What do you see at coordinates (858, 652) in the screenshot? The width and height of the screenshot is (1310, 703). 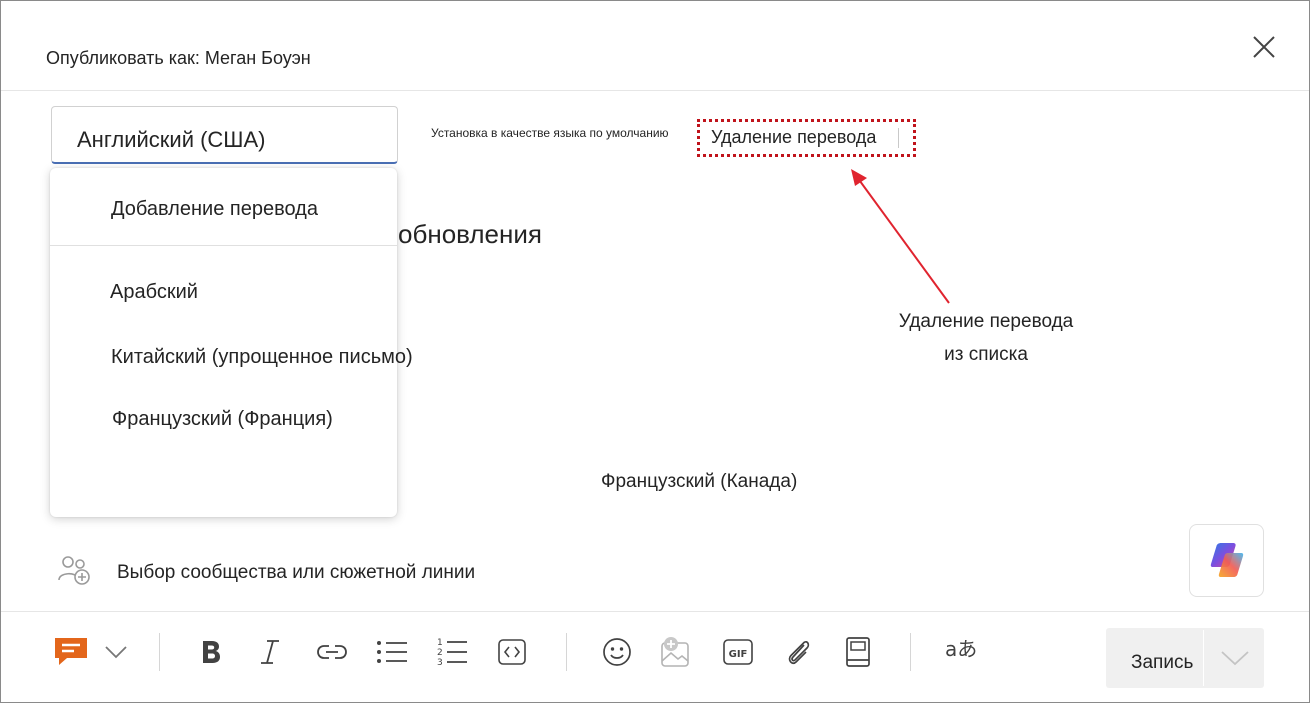 I see `notebook-icon` at bounding box center [858, 652].